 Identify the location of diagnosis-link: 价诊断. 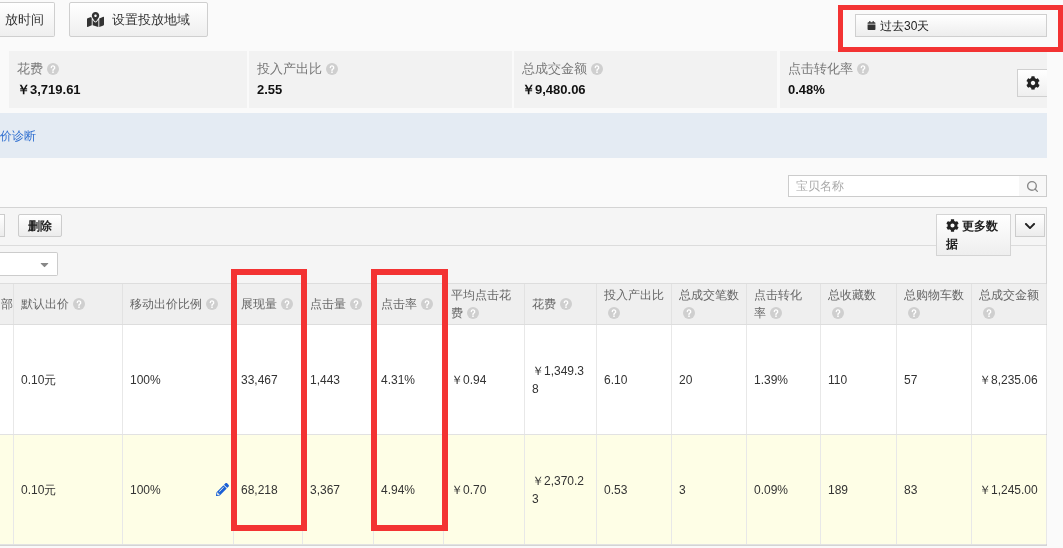
(18, 135).